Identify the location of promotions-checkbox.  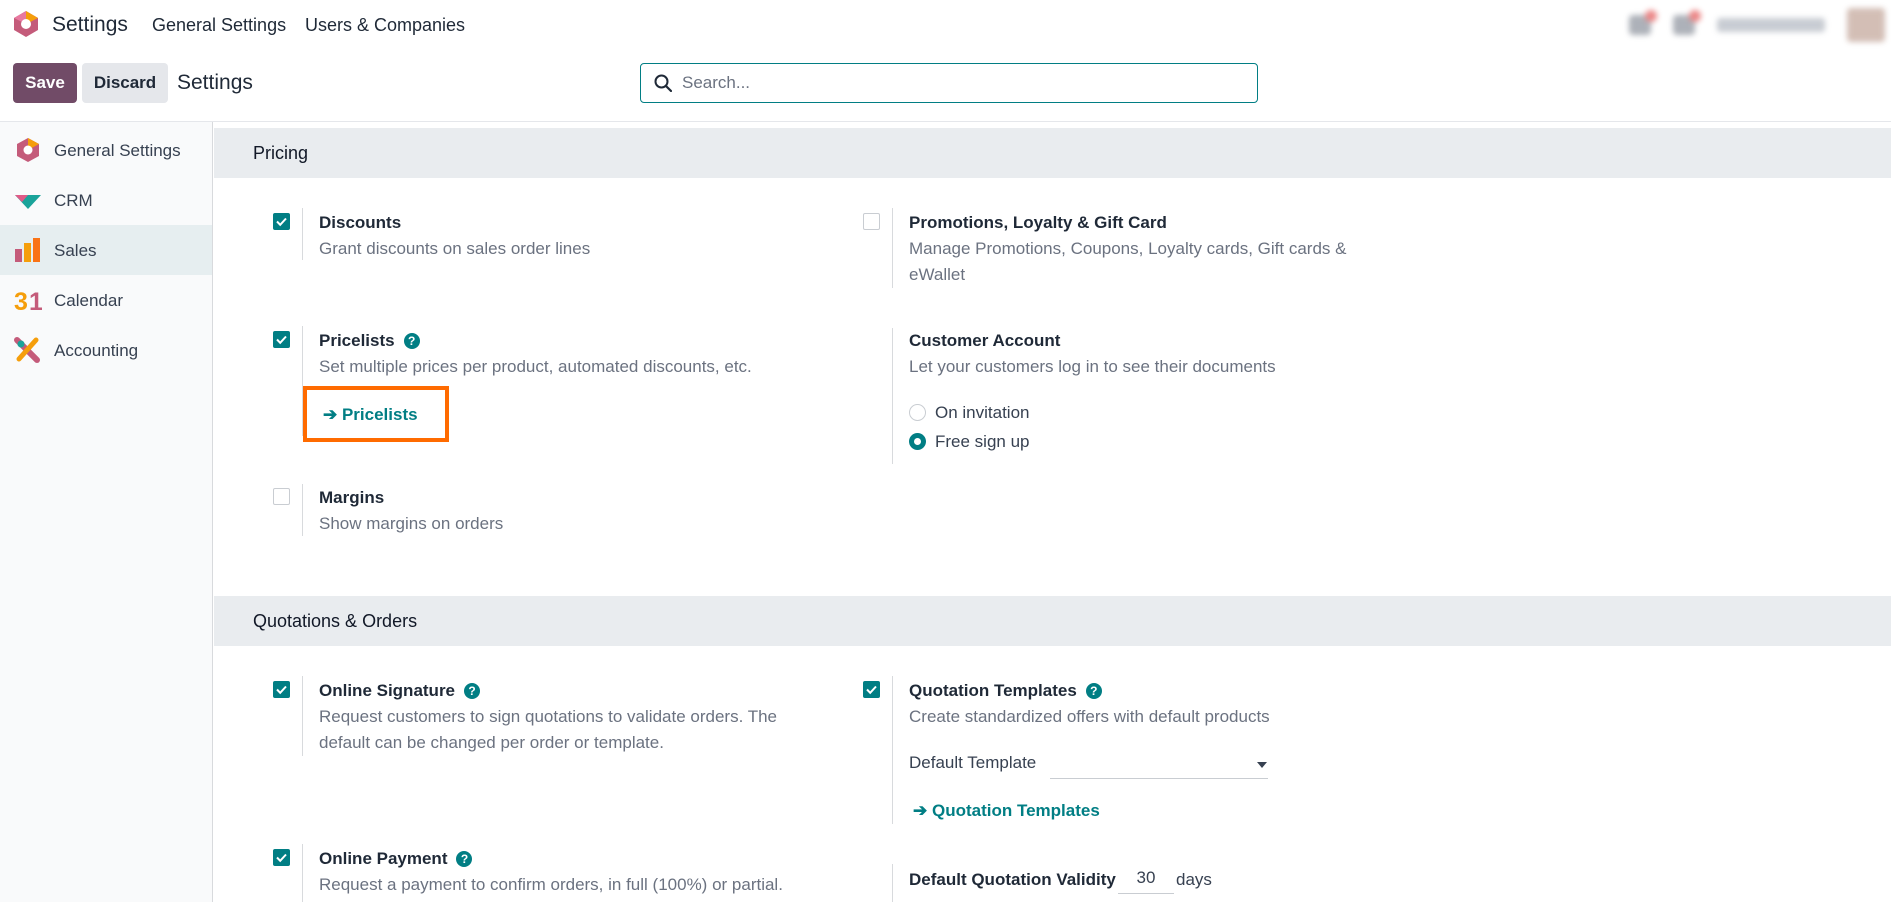
(871, 221).